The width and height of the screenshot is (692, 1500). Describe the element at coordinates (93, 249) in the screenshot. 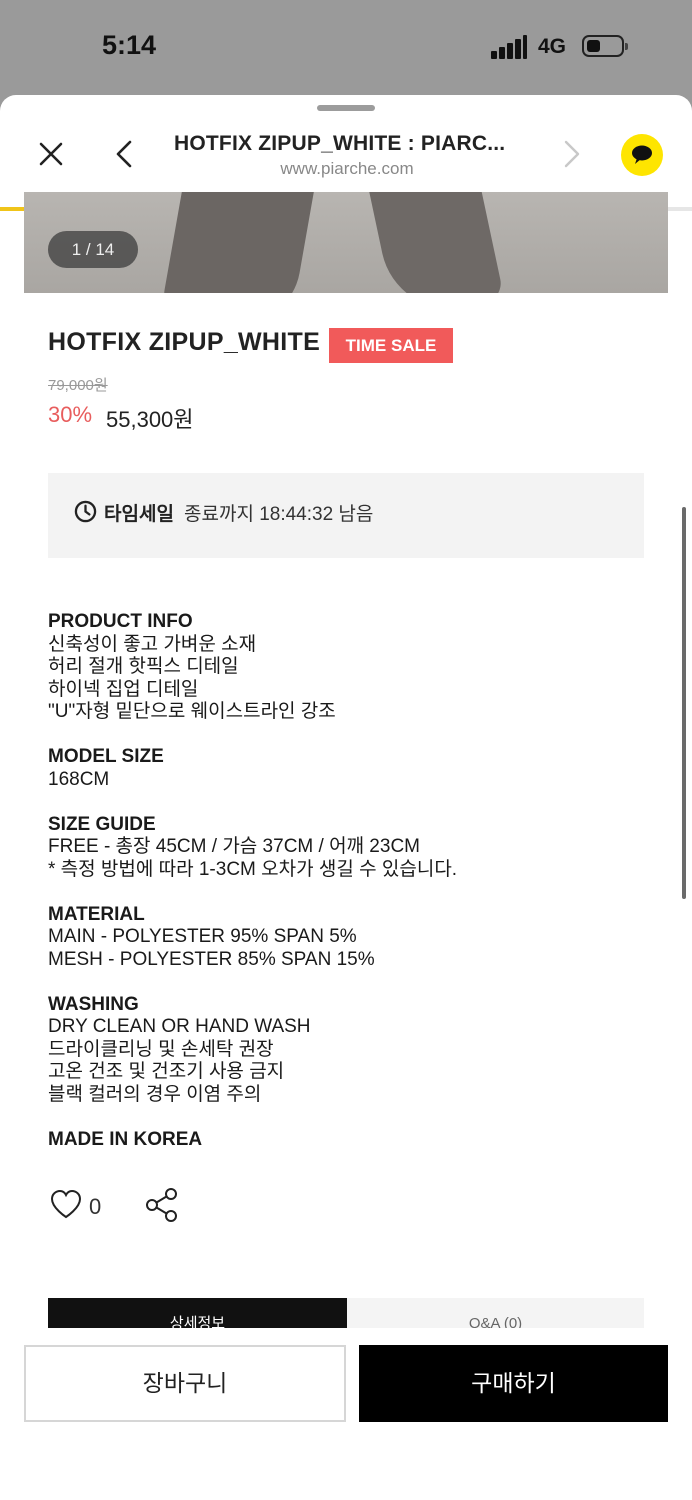

I see `image-counter: 1 / 14` at that location.